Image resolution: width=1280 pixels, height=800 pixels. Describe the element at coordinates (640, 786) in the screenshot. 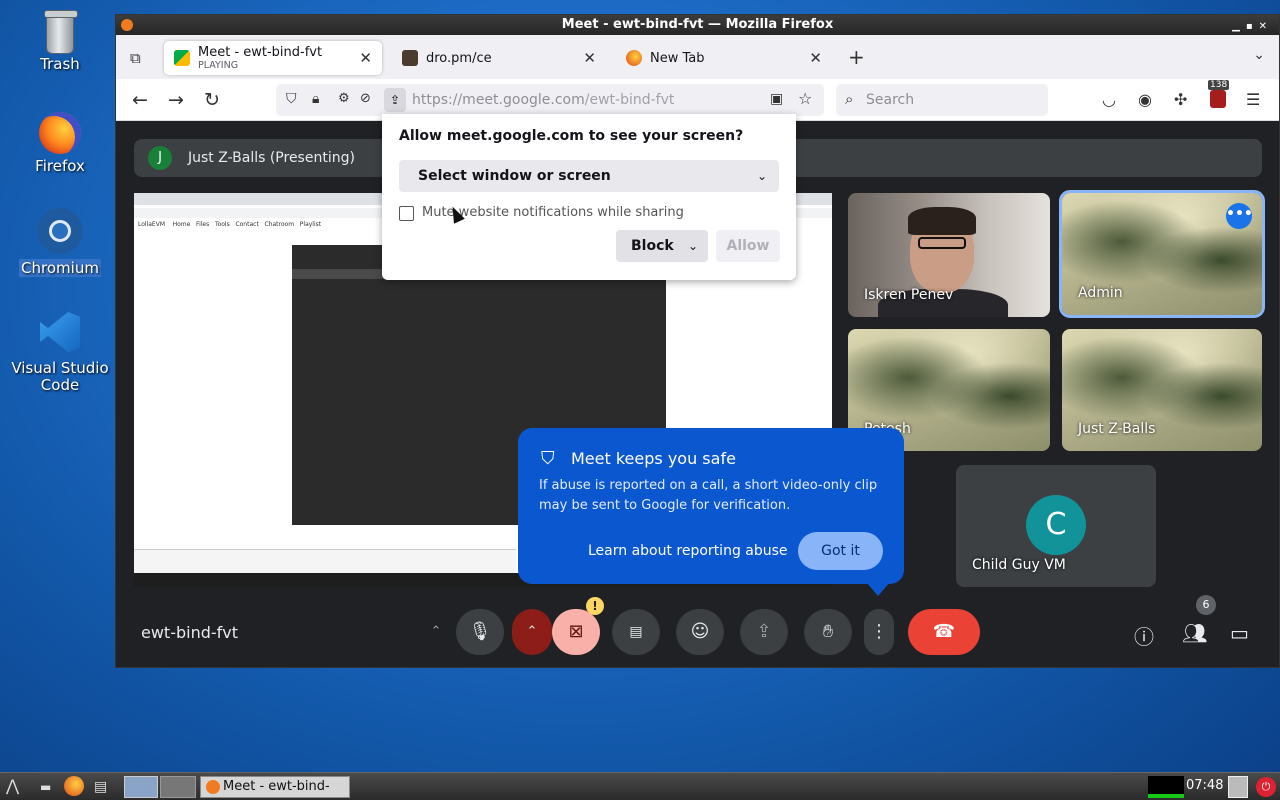

I see `os-taskbar: ⋀ ▬ ▤ Meet - ewt-bind-fvt... 07:48 ⏻` at that location.